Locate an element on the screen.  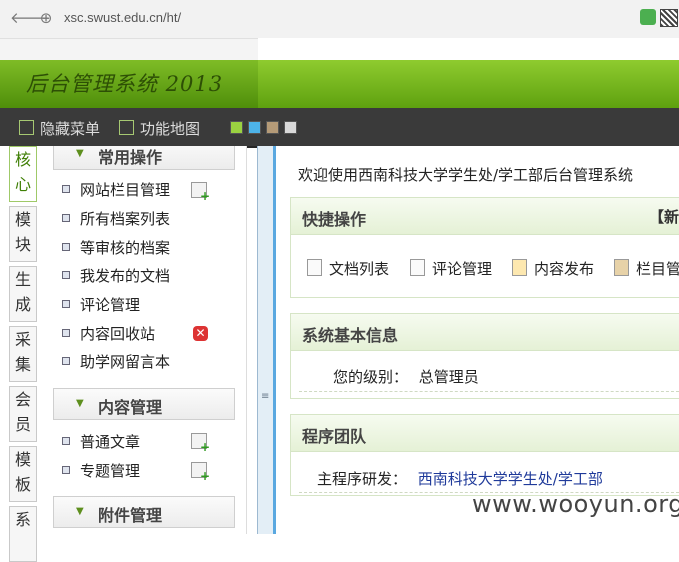
menu-item-recycle-bin: 内容回收站 is located at coordinates (108, 333).